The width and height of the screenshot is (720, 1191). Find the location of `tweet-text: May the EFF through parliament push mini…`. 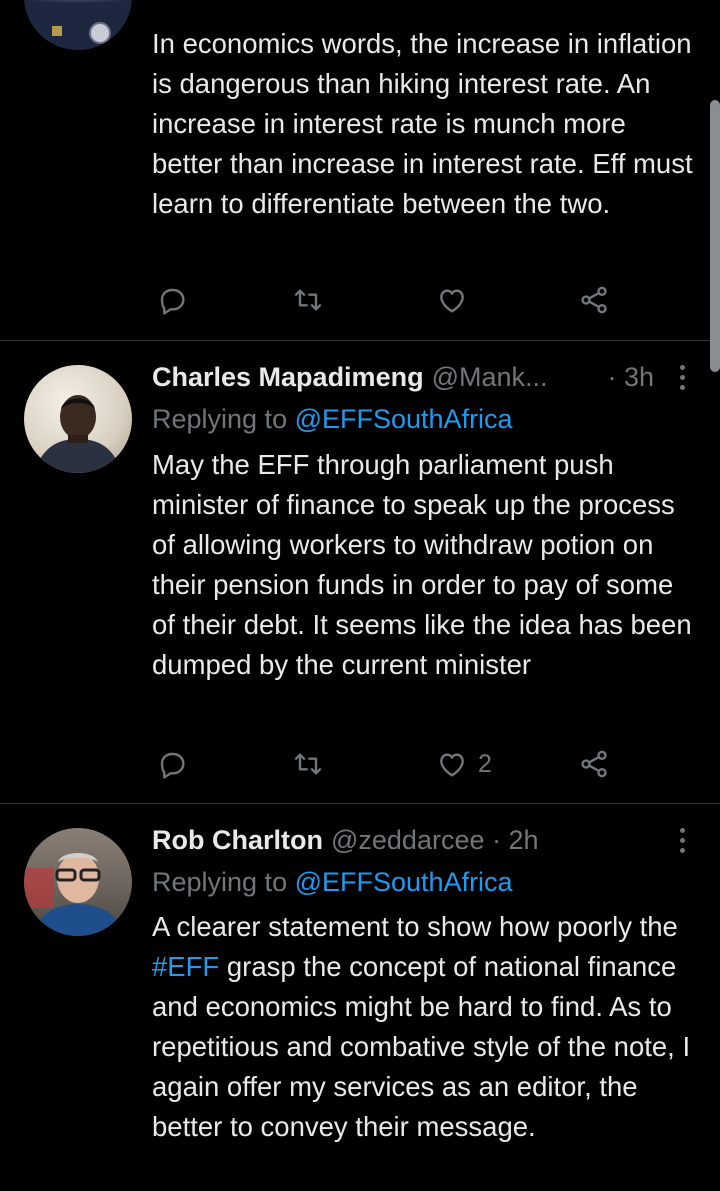

tweet-text: May the EFF through parliament push mini… is located at coordinates (422, 564).